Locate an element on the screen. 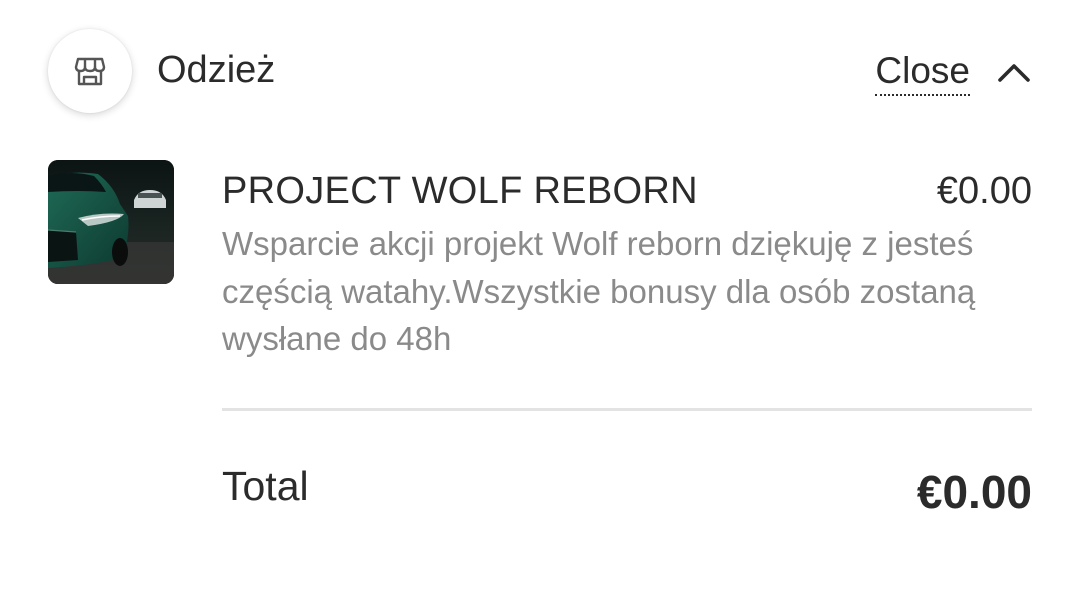 This screenshot has width=1080, height=601. total-value: €0.00 is located at coordinates (974, 492).